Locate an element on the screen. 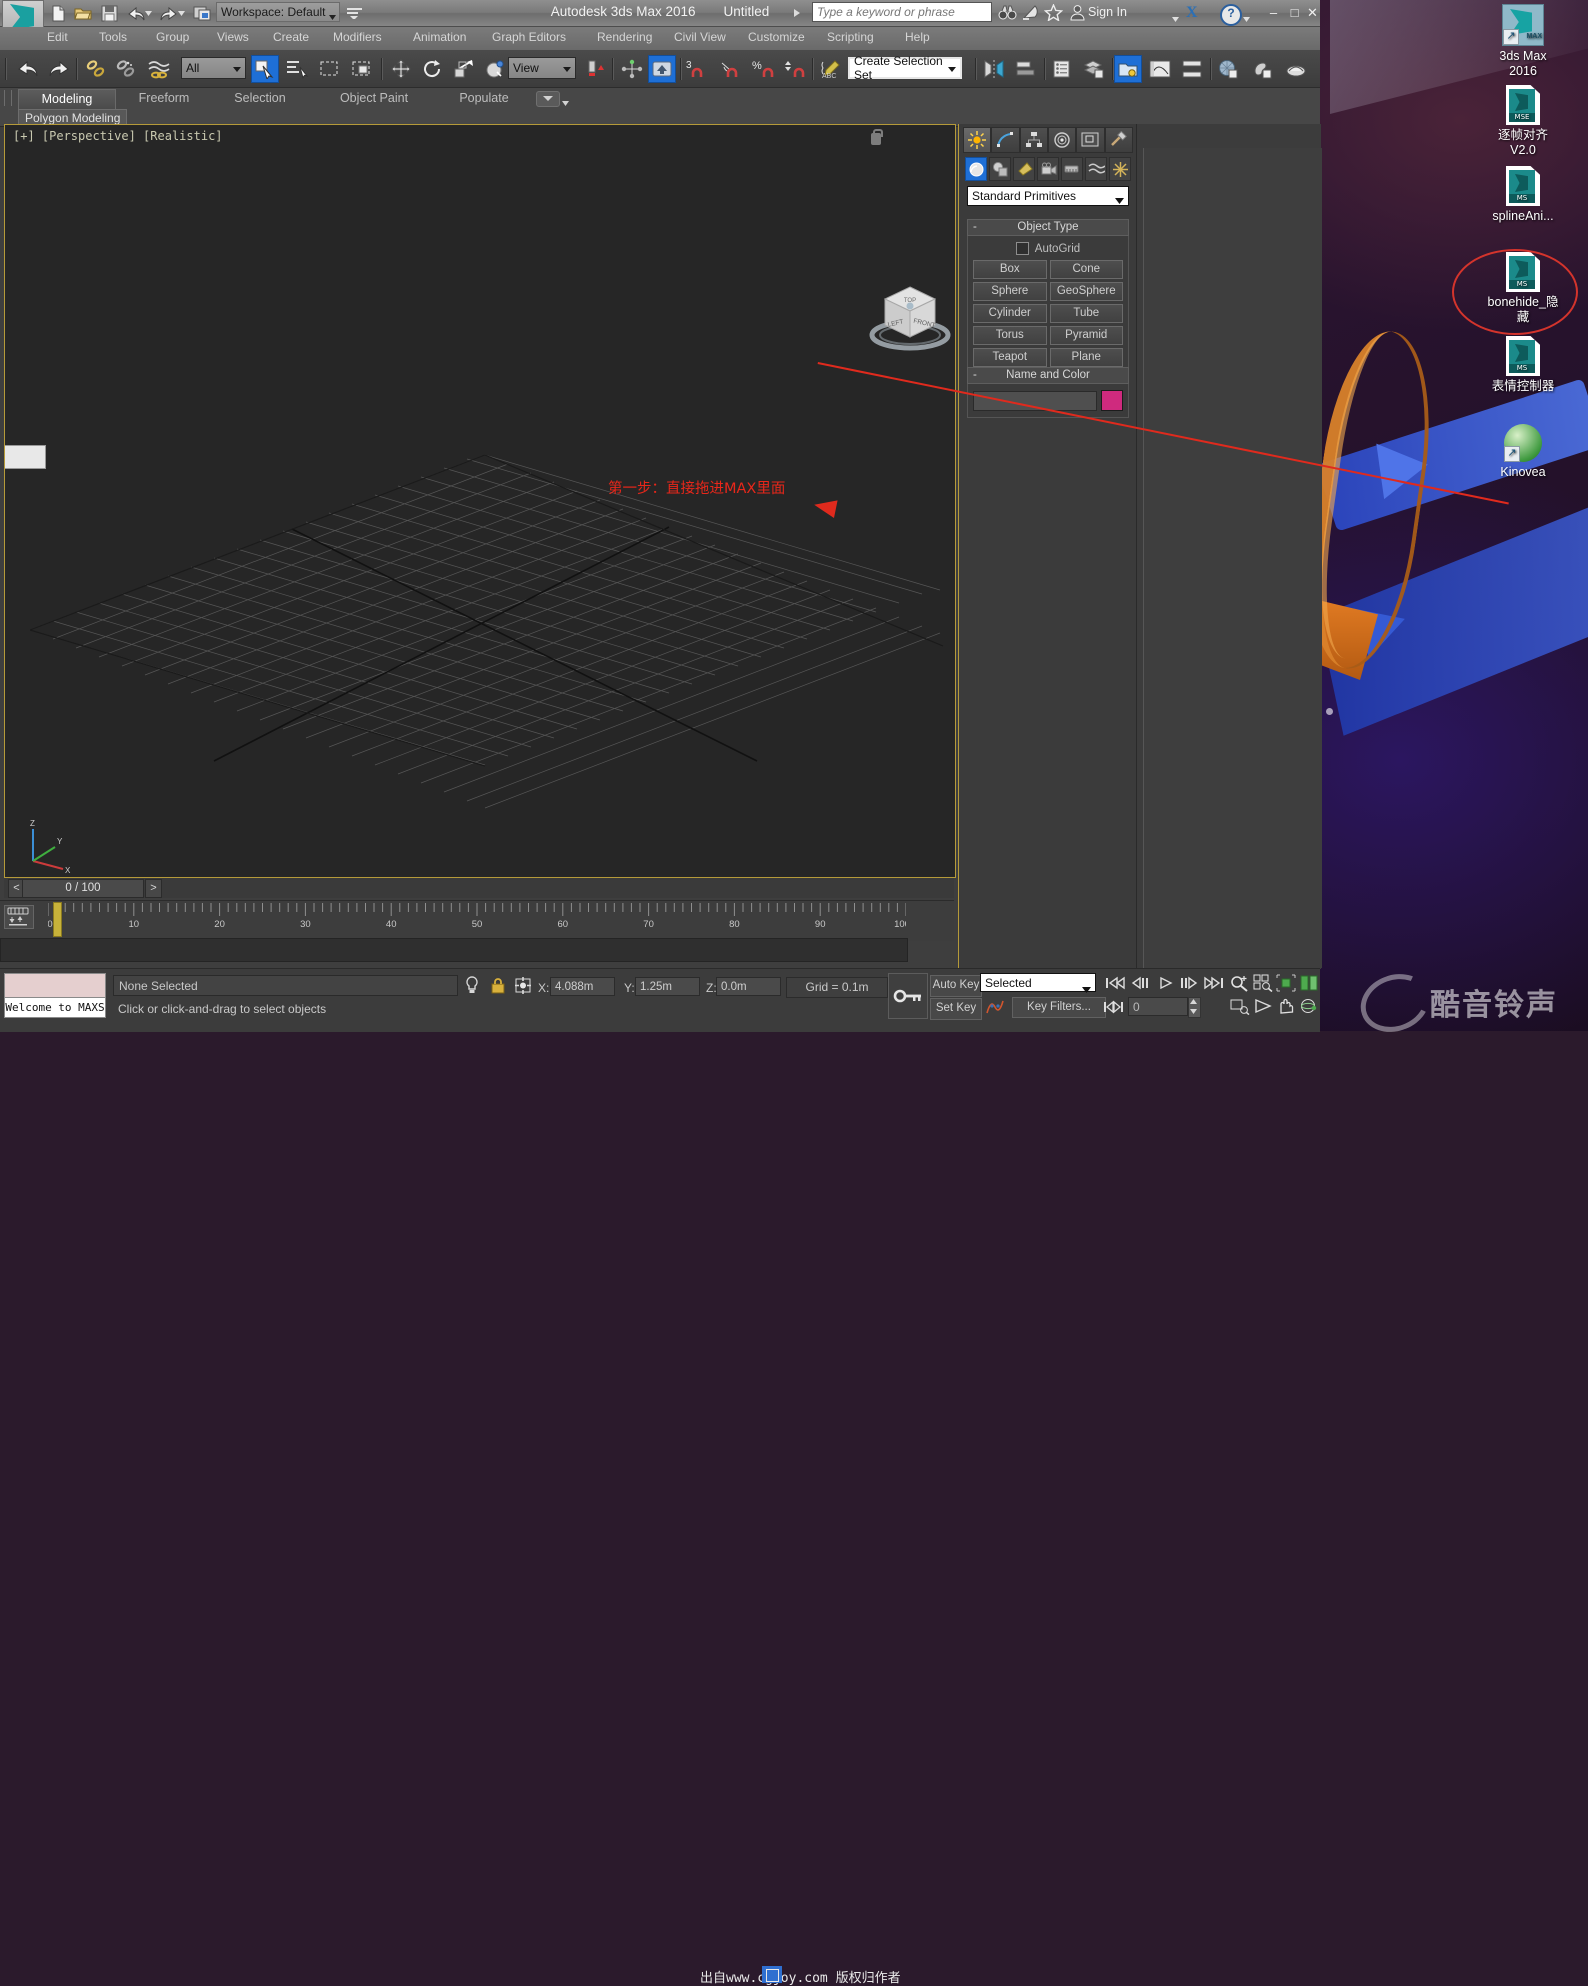 The height and width of the screenshot is (1986, 1588). ribbon-display-options-icon is located at coordinates (548, 99).